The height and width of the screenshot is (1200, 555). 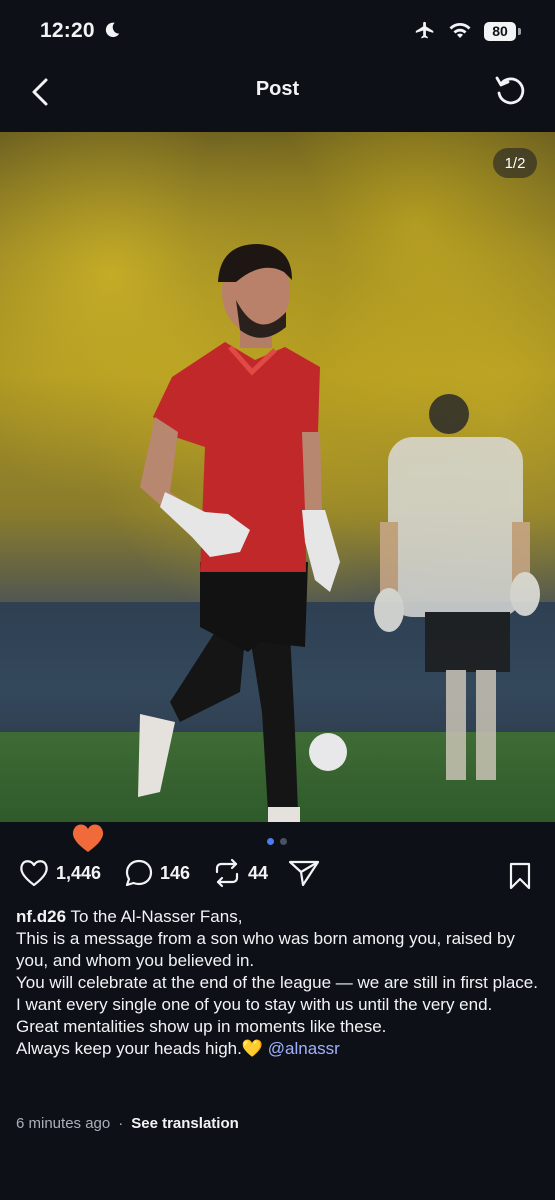 I want to click on caption-first-line: nf.d26 To the Al-Nasser Fans,, so click(x=278, y=917).